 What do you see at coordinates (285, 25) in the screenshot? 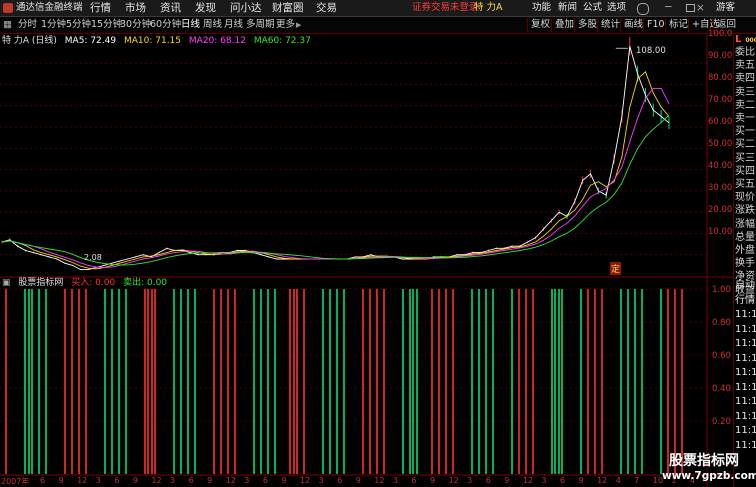
I see `tab-period-more: 更多` at bounding box center [285, 25].